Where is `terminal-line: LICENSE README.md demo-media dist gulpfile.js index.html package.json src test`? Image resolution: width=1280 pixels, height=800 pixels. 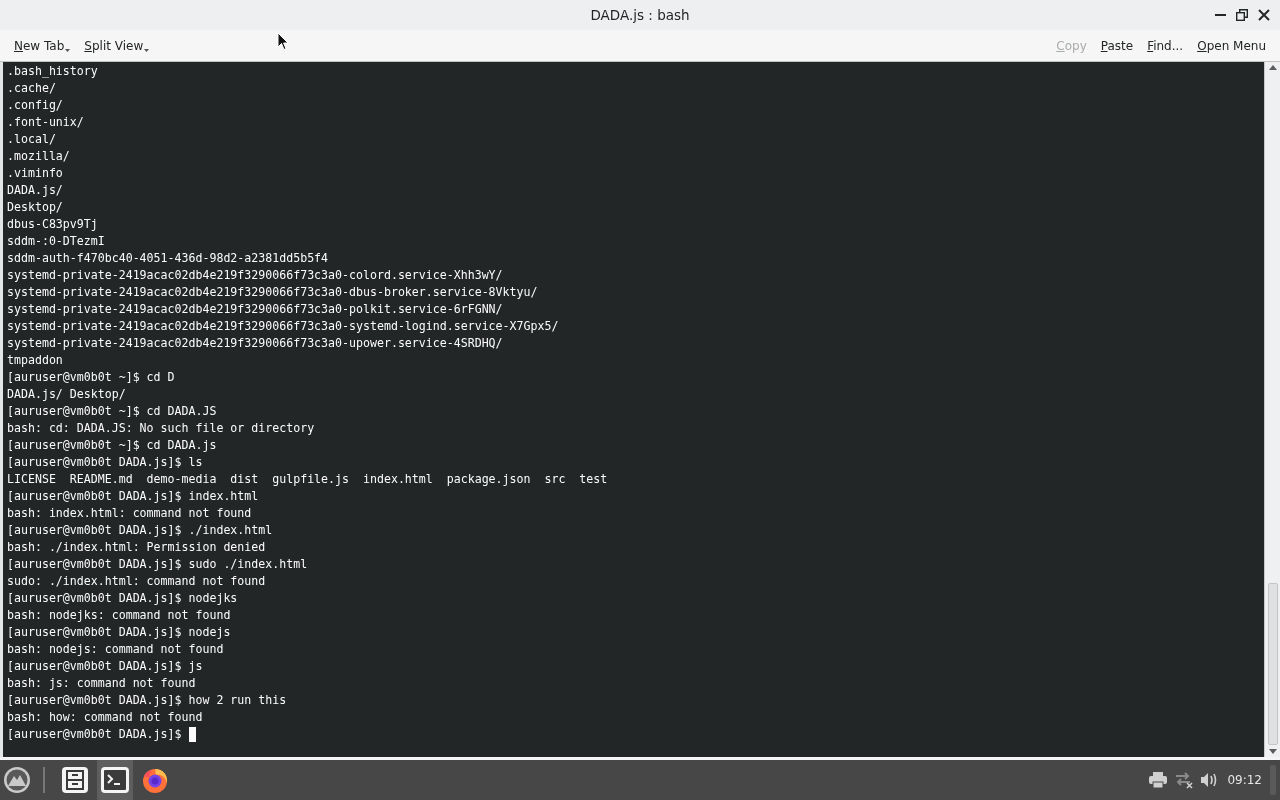
terminal-line: LICENSE README.md demo-media dist gulpfile.js index.html package.json src test is located at coordinates (307, 479).